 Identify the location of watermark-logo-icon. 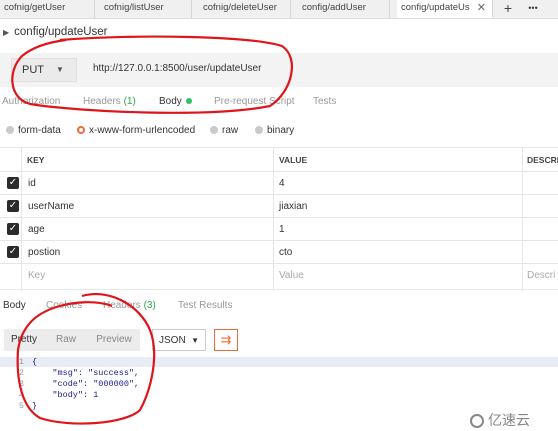
(477, 421).